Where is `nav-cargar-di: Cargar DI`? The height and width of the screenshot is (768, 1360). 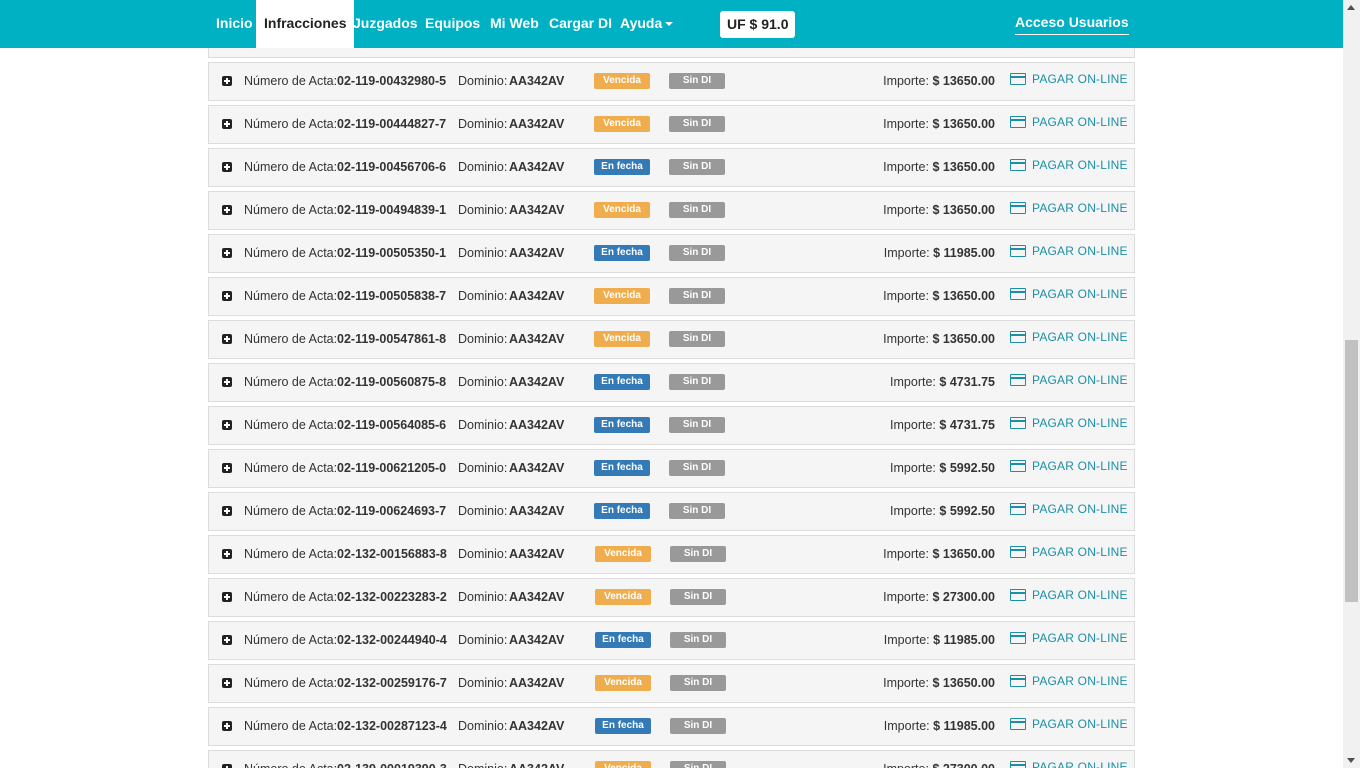 nav-cargar-di: Cargar DI is located at coordinates (580, 24).